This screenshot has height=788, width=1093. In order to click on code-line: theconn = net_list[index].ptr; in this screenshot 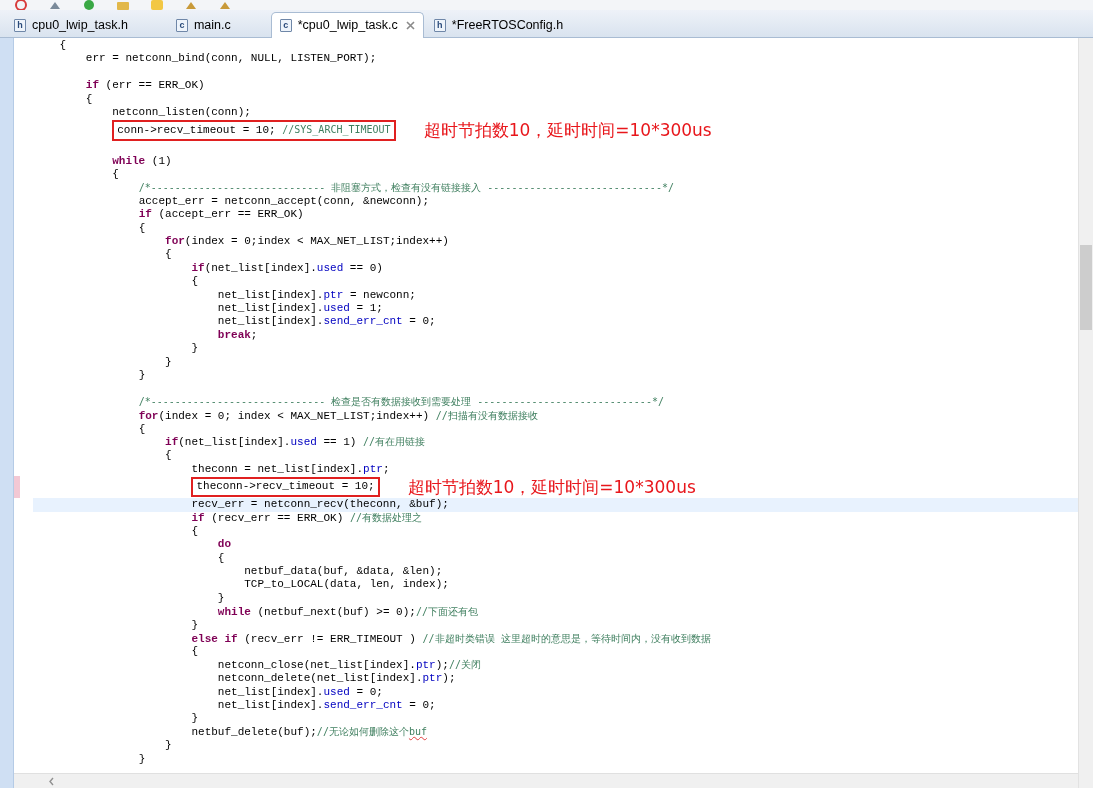, I will do `click(290, 469)`.